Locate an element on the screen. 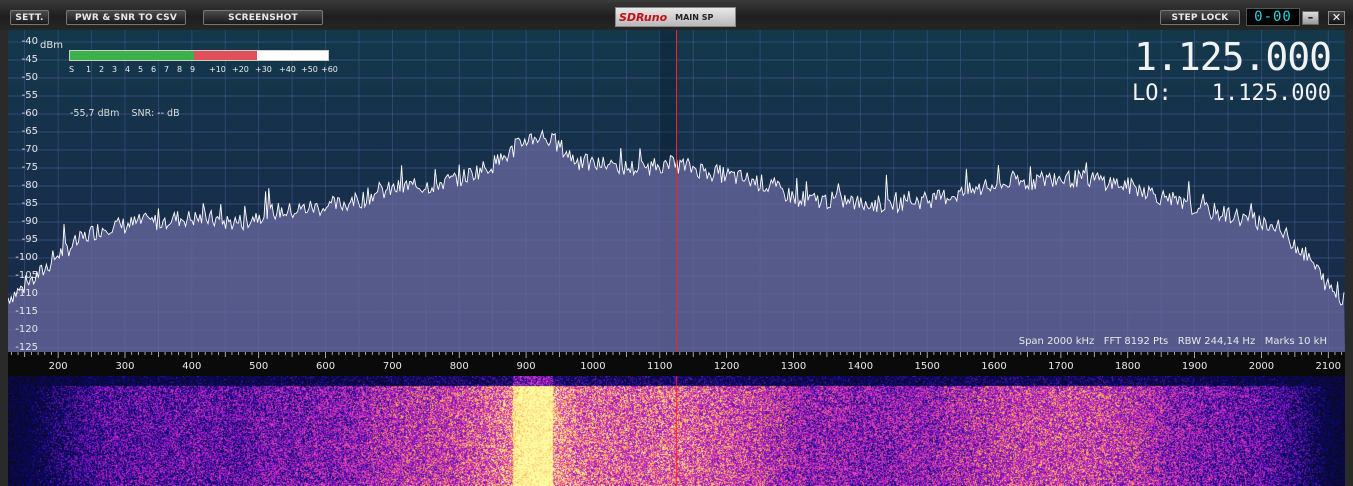 The height and width of the screenshot is (486, 1353). screenshot-button: SCREENSHOT is located at coordinates (263, 17).